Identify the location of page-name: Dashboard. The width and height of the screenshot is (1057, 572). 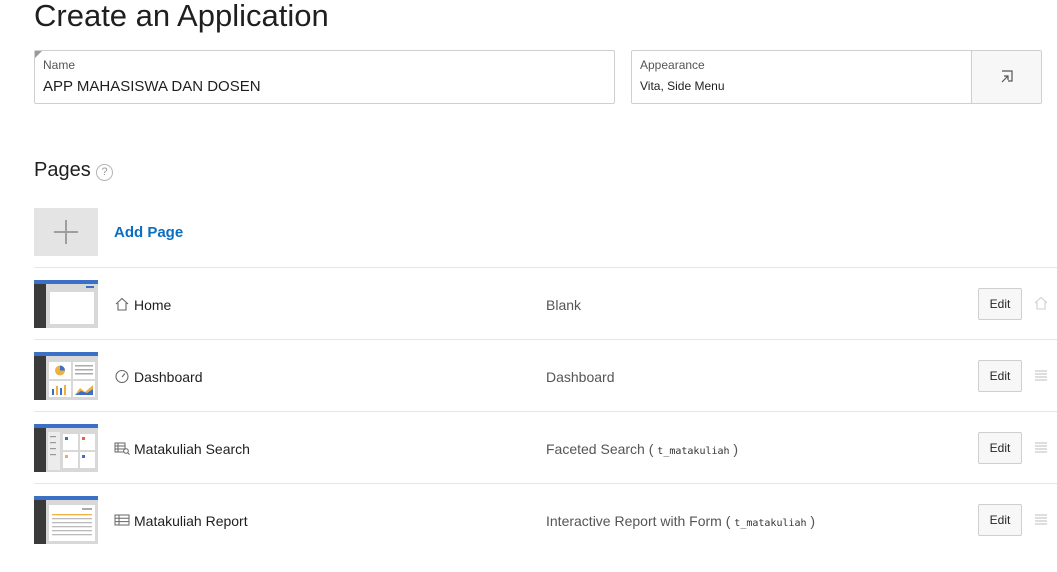
(168, 377).